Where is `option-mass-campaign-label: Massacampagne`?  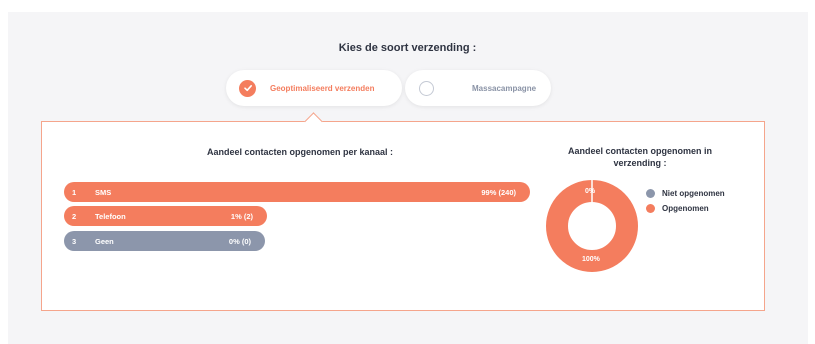
option-mass-campaign-label: Massacampagne is located at coordinates (504, 88).